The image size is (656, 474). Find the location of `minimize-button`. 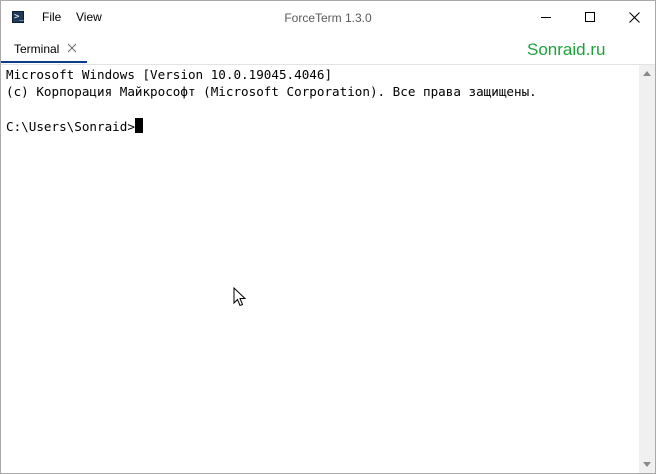

minimize-button is located at coordinates (546, 17).